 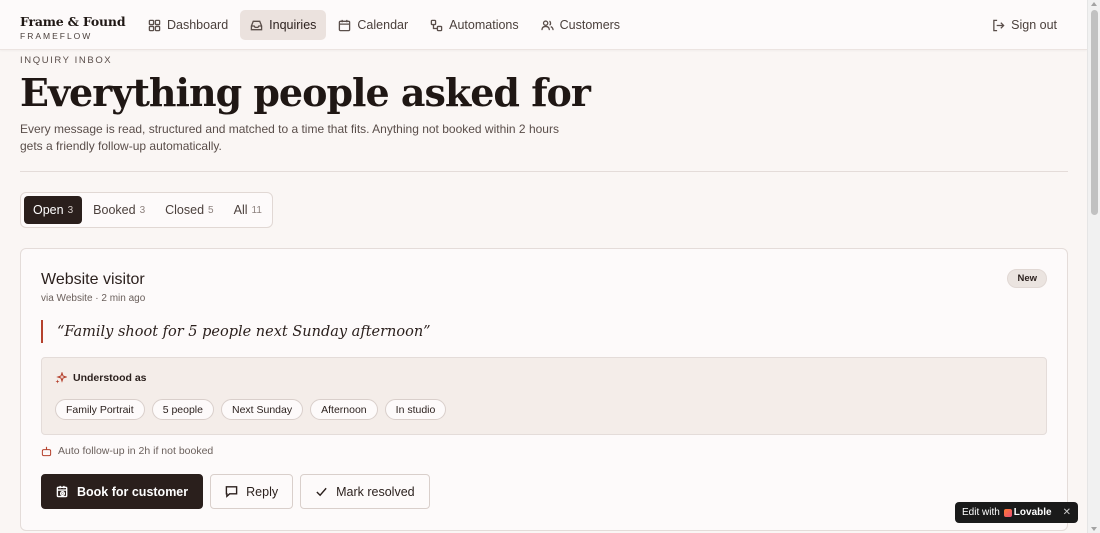 What do you see at coordinates (293, 25) in the screenshot?
I see `nav-item-label: Inquiries` at bounding box center [293, 25].